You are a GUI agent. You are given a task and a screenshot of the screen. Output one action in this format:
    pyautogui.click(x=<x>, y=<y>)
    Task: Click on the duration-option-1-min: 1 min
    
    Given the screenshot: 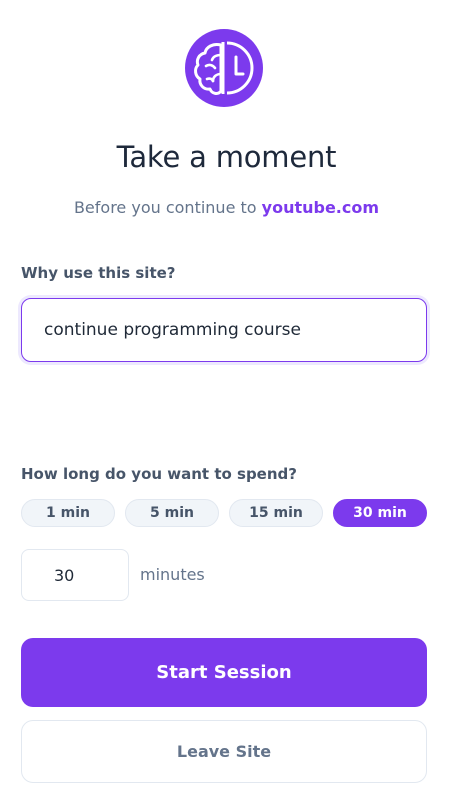 What is the action you would take?
    pyautogui.click(x=68, y=513)
    